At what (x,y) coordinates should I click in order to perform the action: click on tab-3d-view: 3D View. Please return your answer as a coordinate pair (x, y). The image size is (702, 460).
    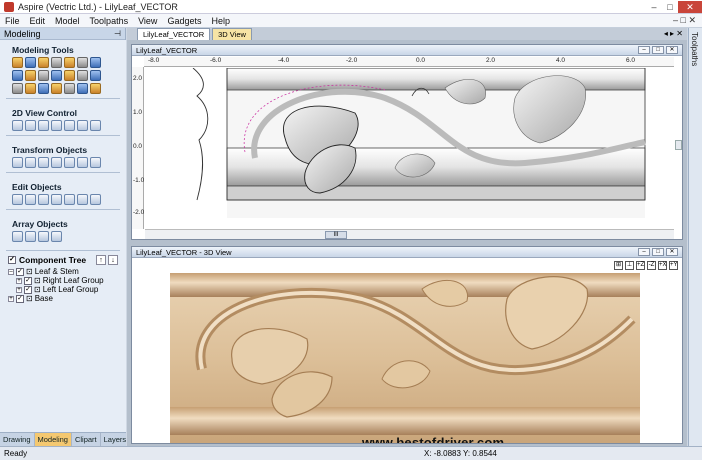
    Looking at the image, I should click on (232, 34).